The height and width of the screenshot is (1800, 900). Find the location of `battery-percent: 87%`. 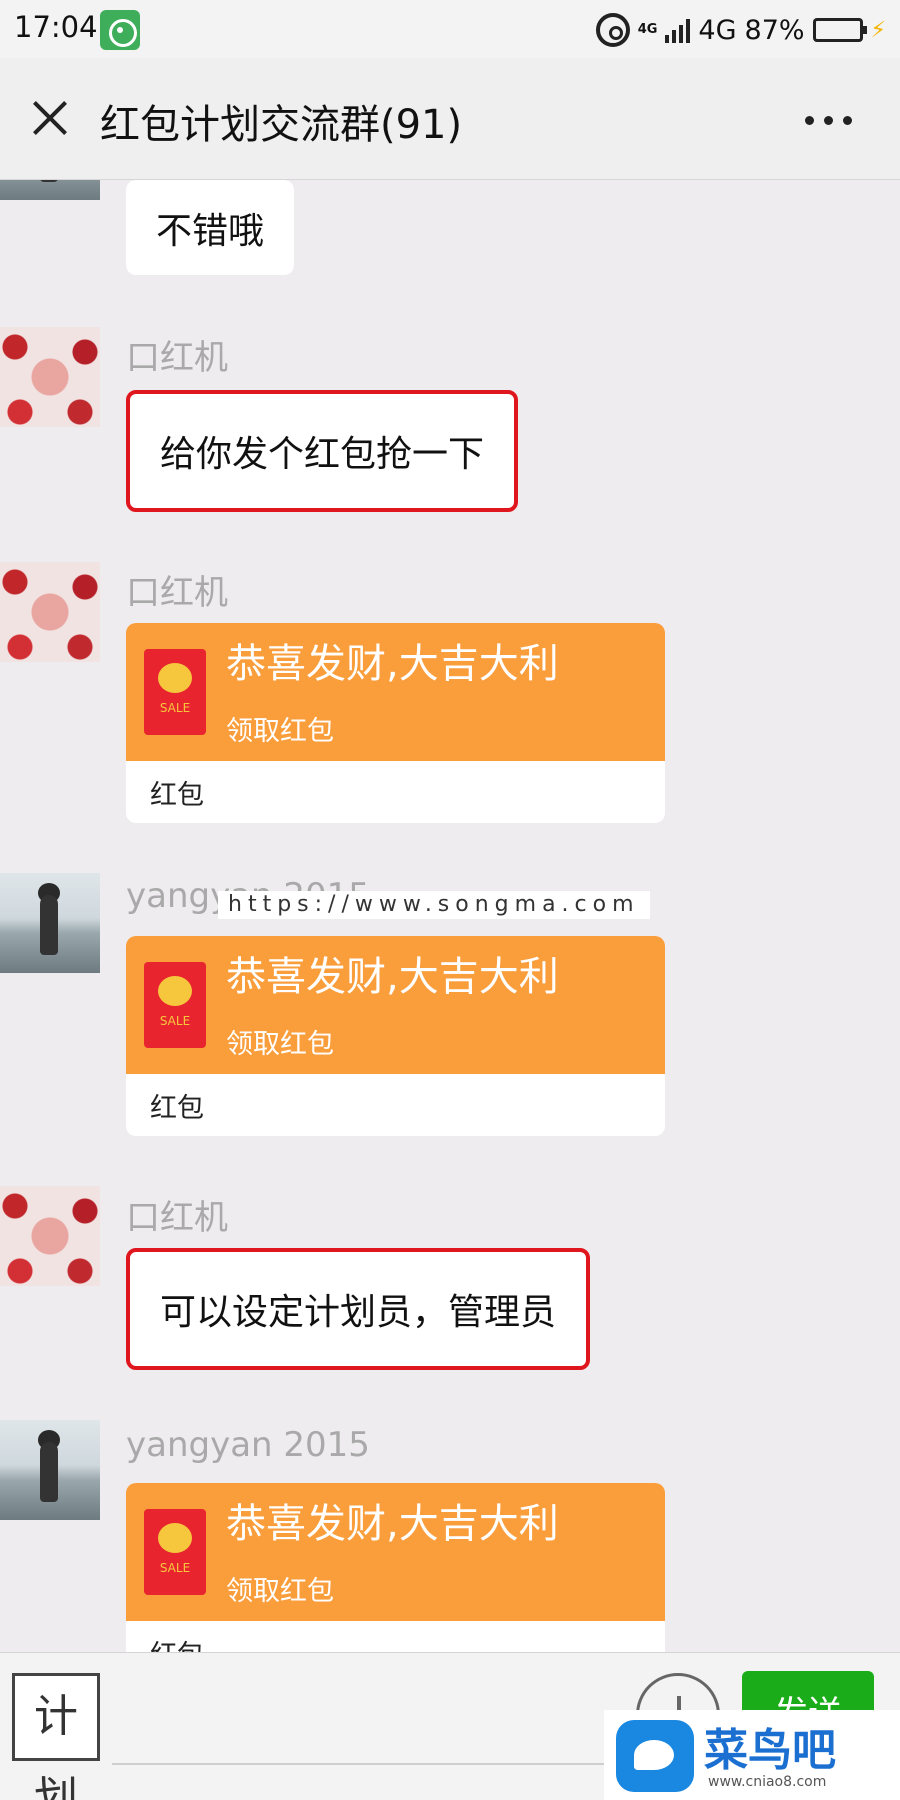

battery-percent: 87% is located at coordinates (774, 30).